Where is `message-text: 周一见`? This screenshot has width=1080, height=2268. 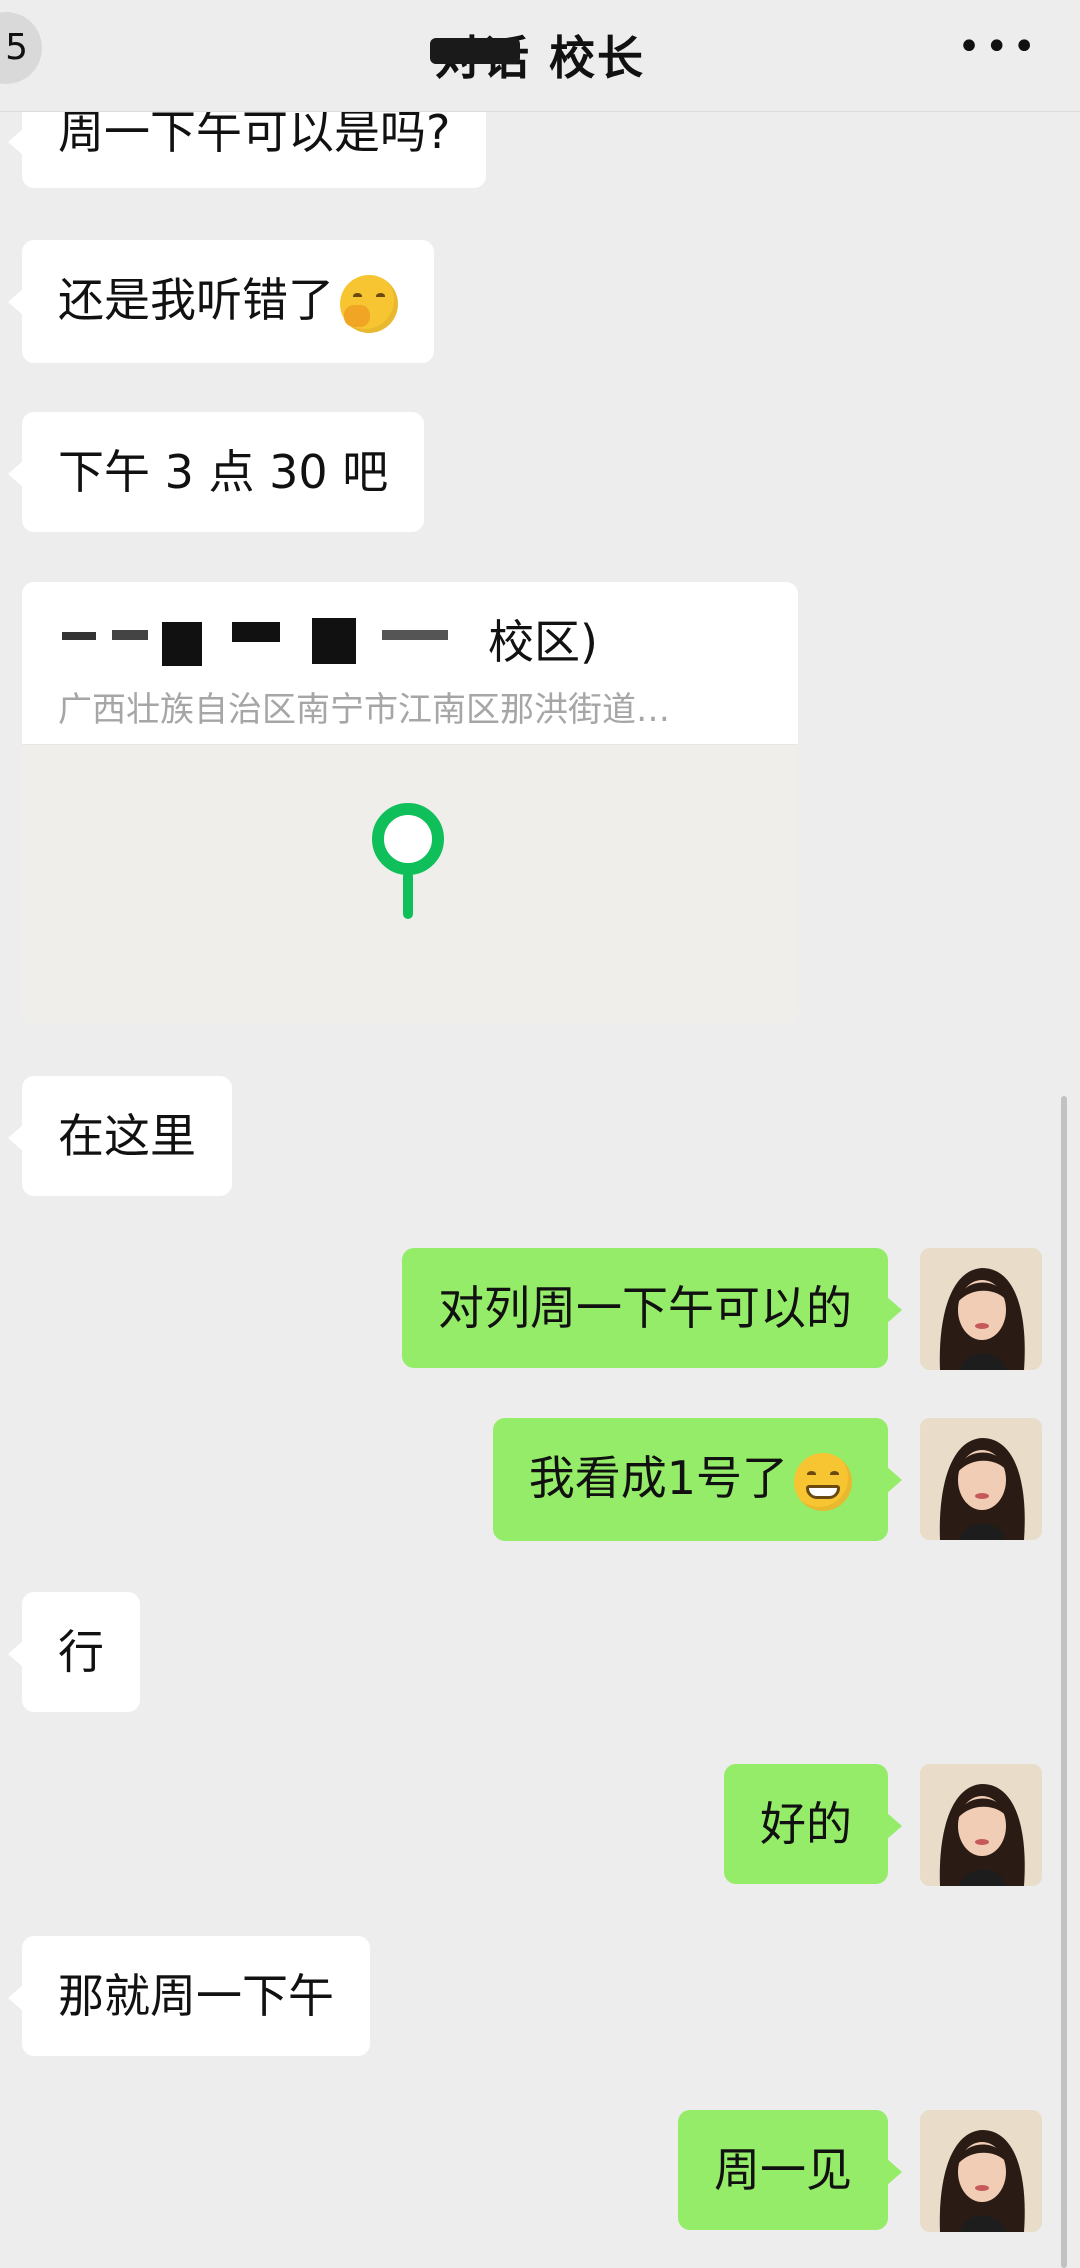
message-text: 周一见 is located at coordinates (783, 2170).